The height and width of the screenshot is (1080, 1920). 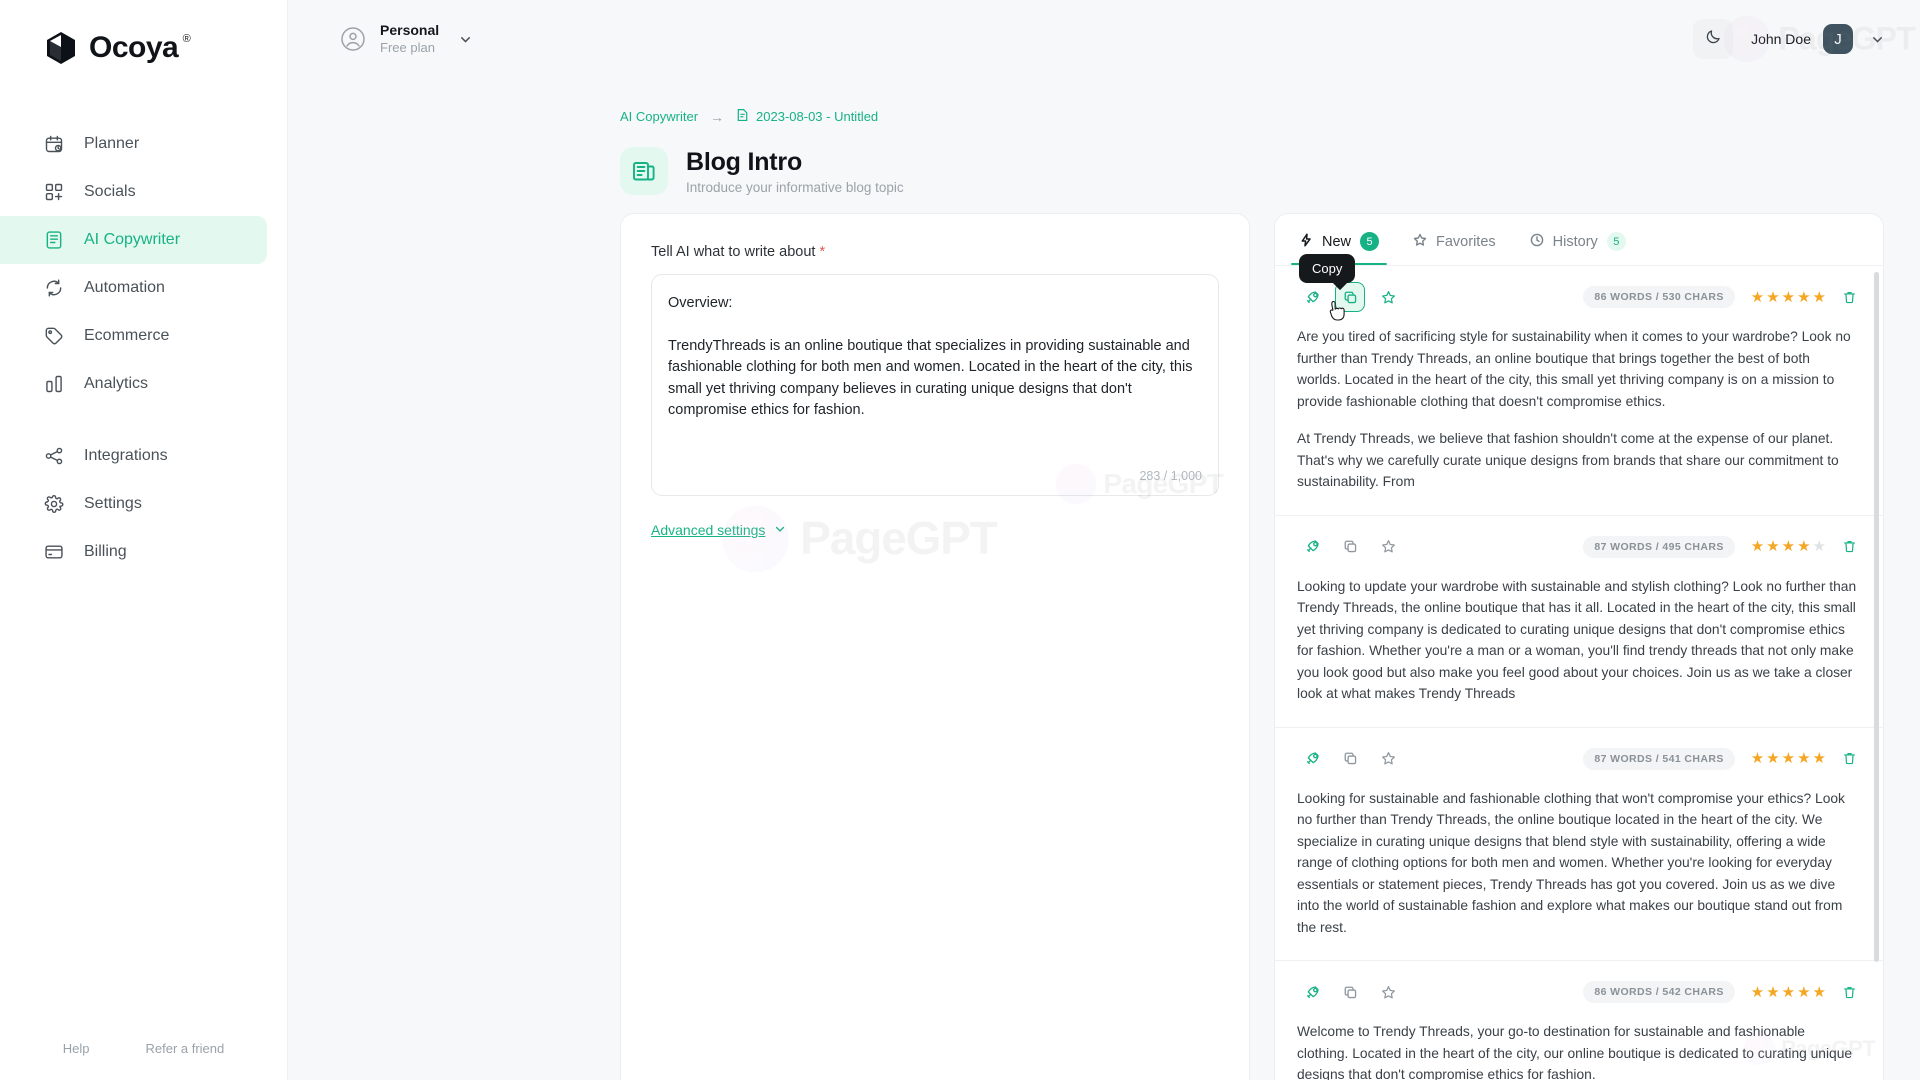 What do you see at coordinates (744, 161) in the screenshot?
I see `page-title: Blog Intro` at bounding box center [744, 161].